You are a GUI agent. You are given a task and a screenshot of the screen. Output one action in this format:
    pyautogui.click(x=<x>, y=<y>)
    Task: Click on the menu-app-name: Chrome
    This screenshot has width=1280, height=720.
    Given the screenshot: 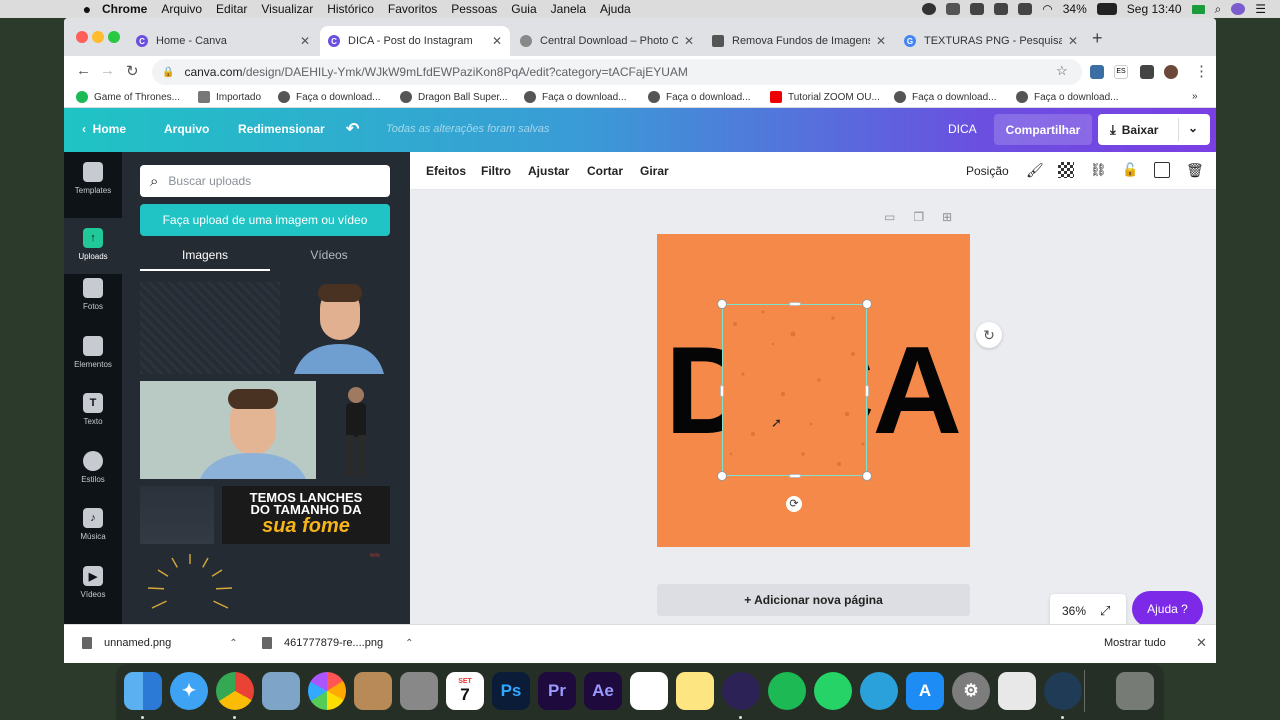 What is the action you would take?
    pyautogui.click(x=124, y=9)
    